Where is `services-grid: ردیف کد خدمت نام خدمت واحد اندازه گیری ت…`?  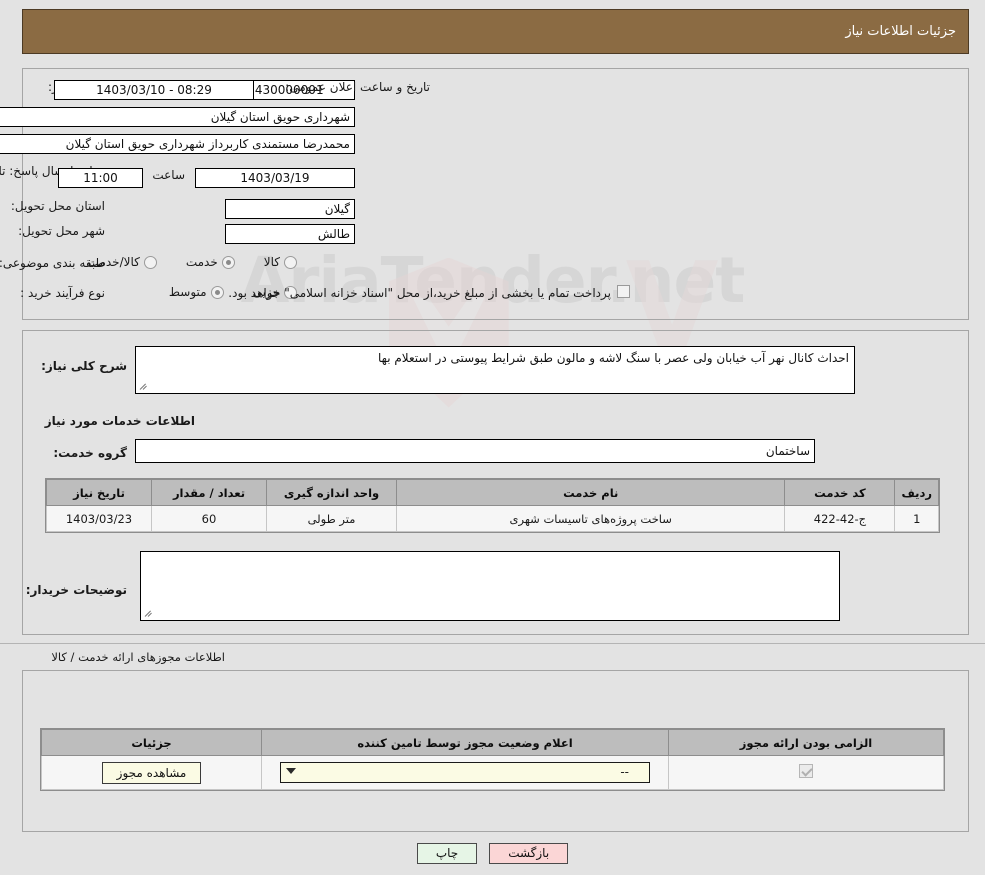
services-grid: ردیف کد خدمت نام خدمت واحد اندازه گیری ت… is located at coordinates (492, 505).